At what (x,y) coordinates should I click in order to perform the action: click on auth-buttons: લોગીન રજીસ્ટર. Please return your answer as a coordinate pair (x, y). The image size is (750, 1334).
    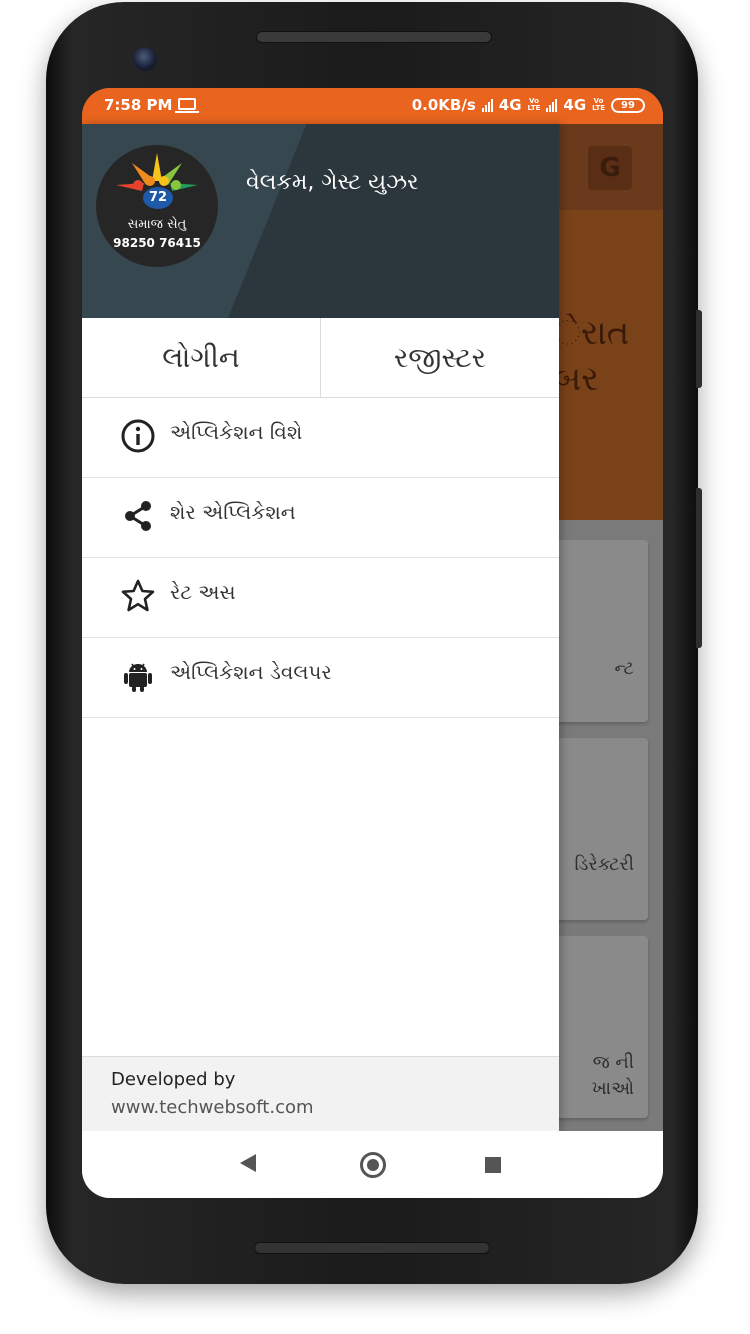
    Looking at the image, I should click on (320, 358).